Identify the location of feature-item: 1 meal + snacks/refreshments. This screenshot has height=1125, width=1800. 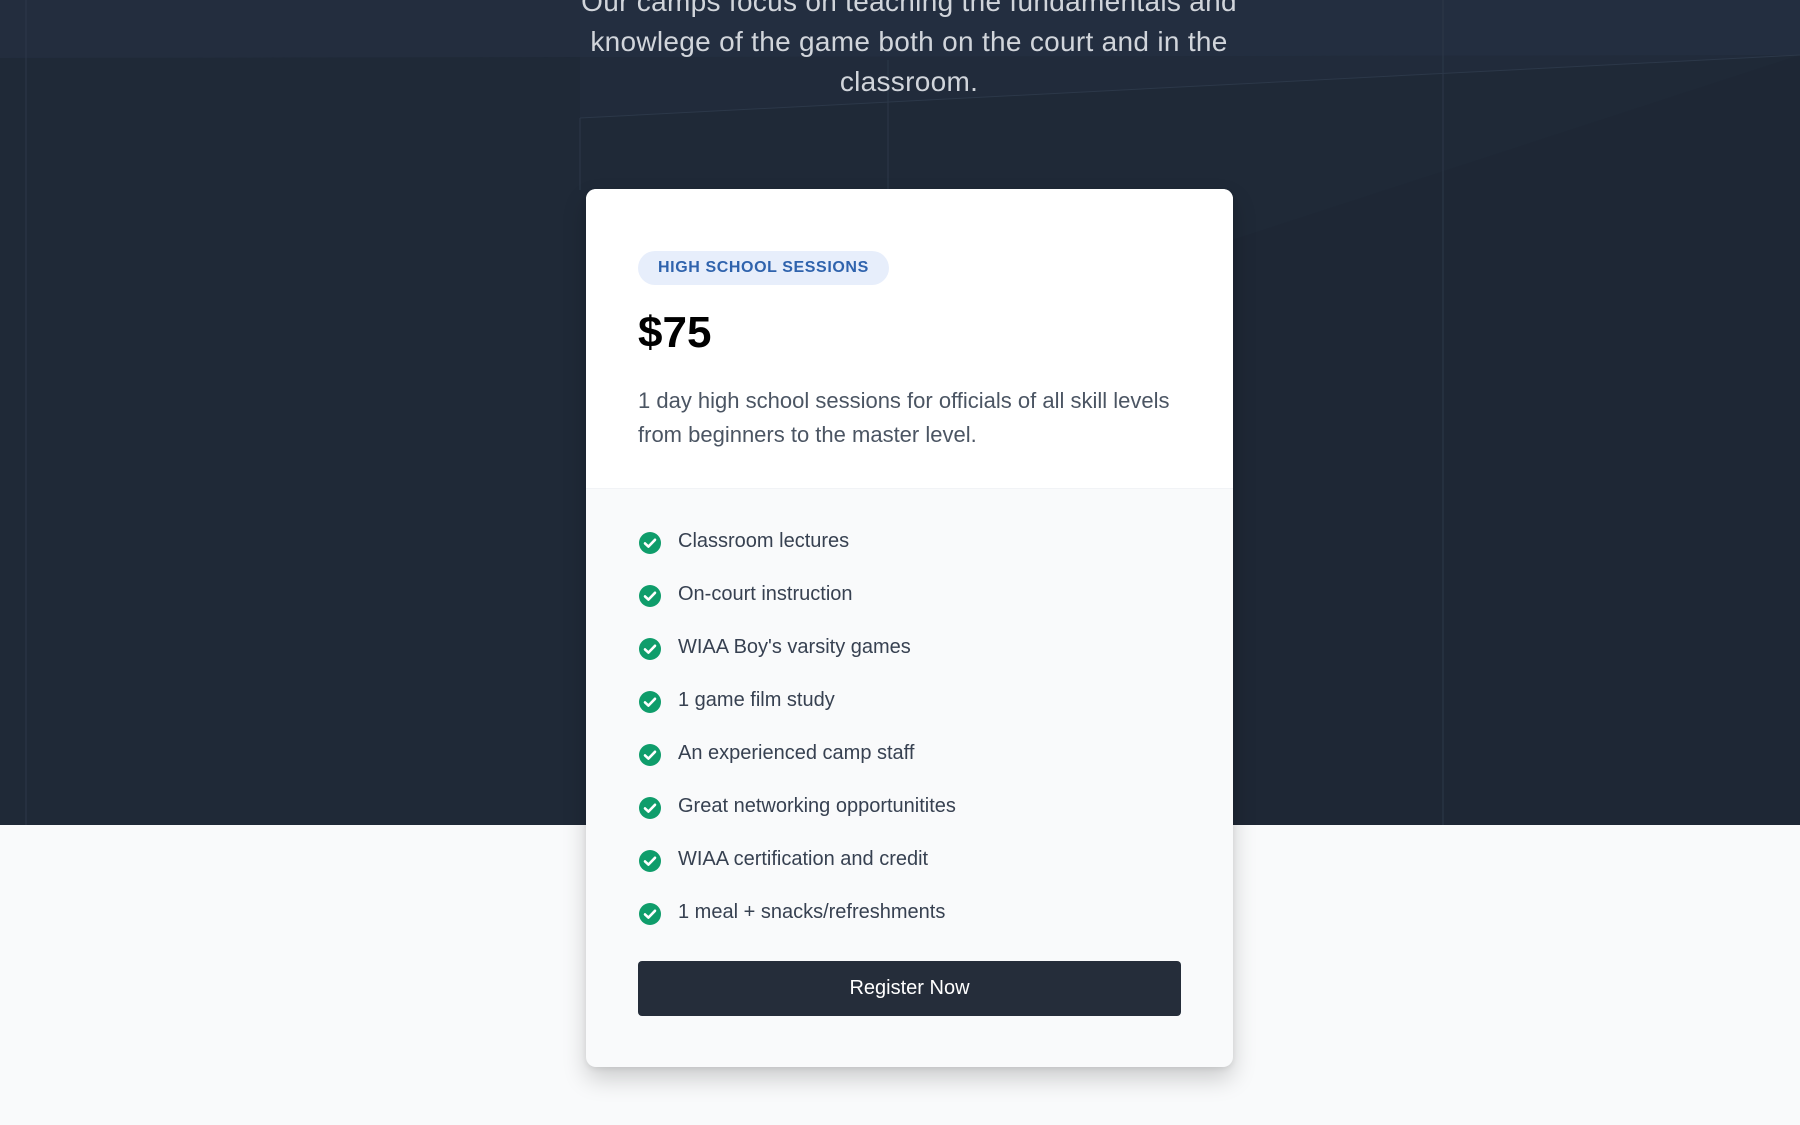
(797, 911).